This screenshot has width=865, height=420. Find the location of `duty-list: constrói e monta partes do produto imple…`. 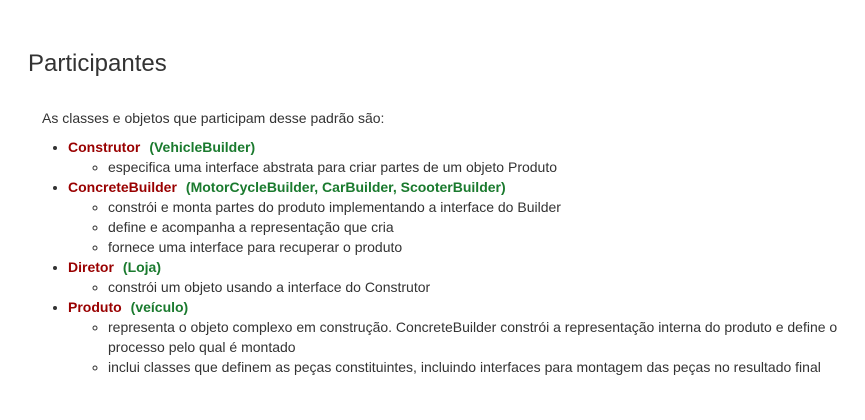

duty-list: constrói e monta partes do produto imple… is located at coordinates (466, 227).